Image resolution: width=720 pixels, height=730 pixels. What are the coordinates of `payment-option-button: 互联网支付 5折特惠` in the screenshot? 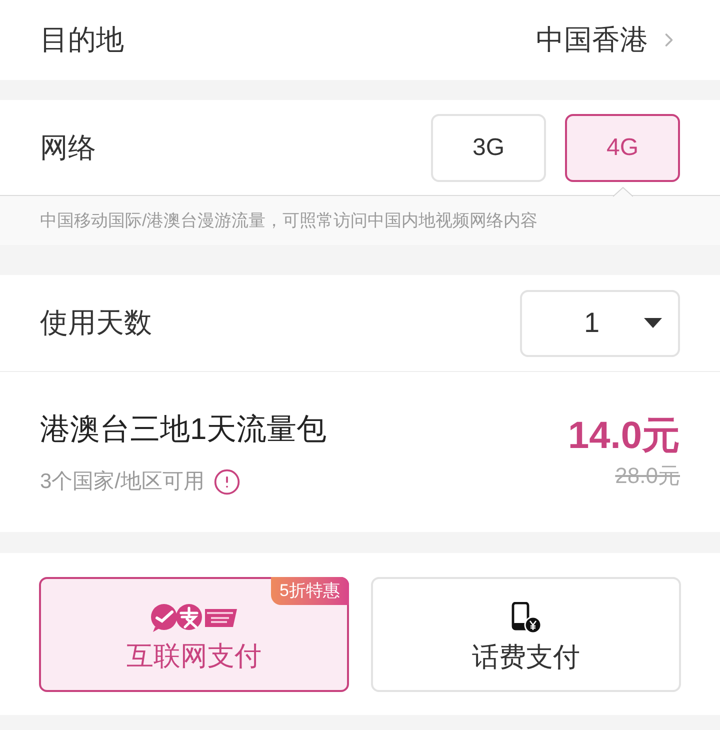 It's located at (194, 634).